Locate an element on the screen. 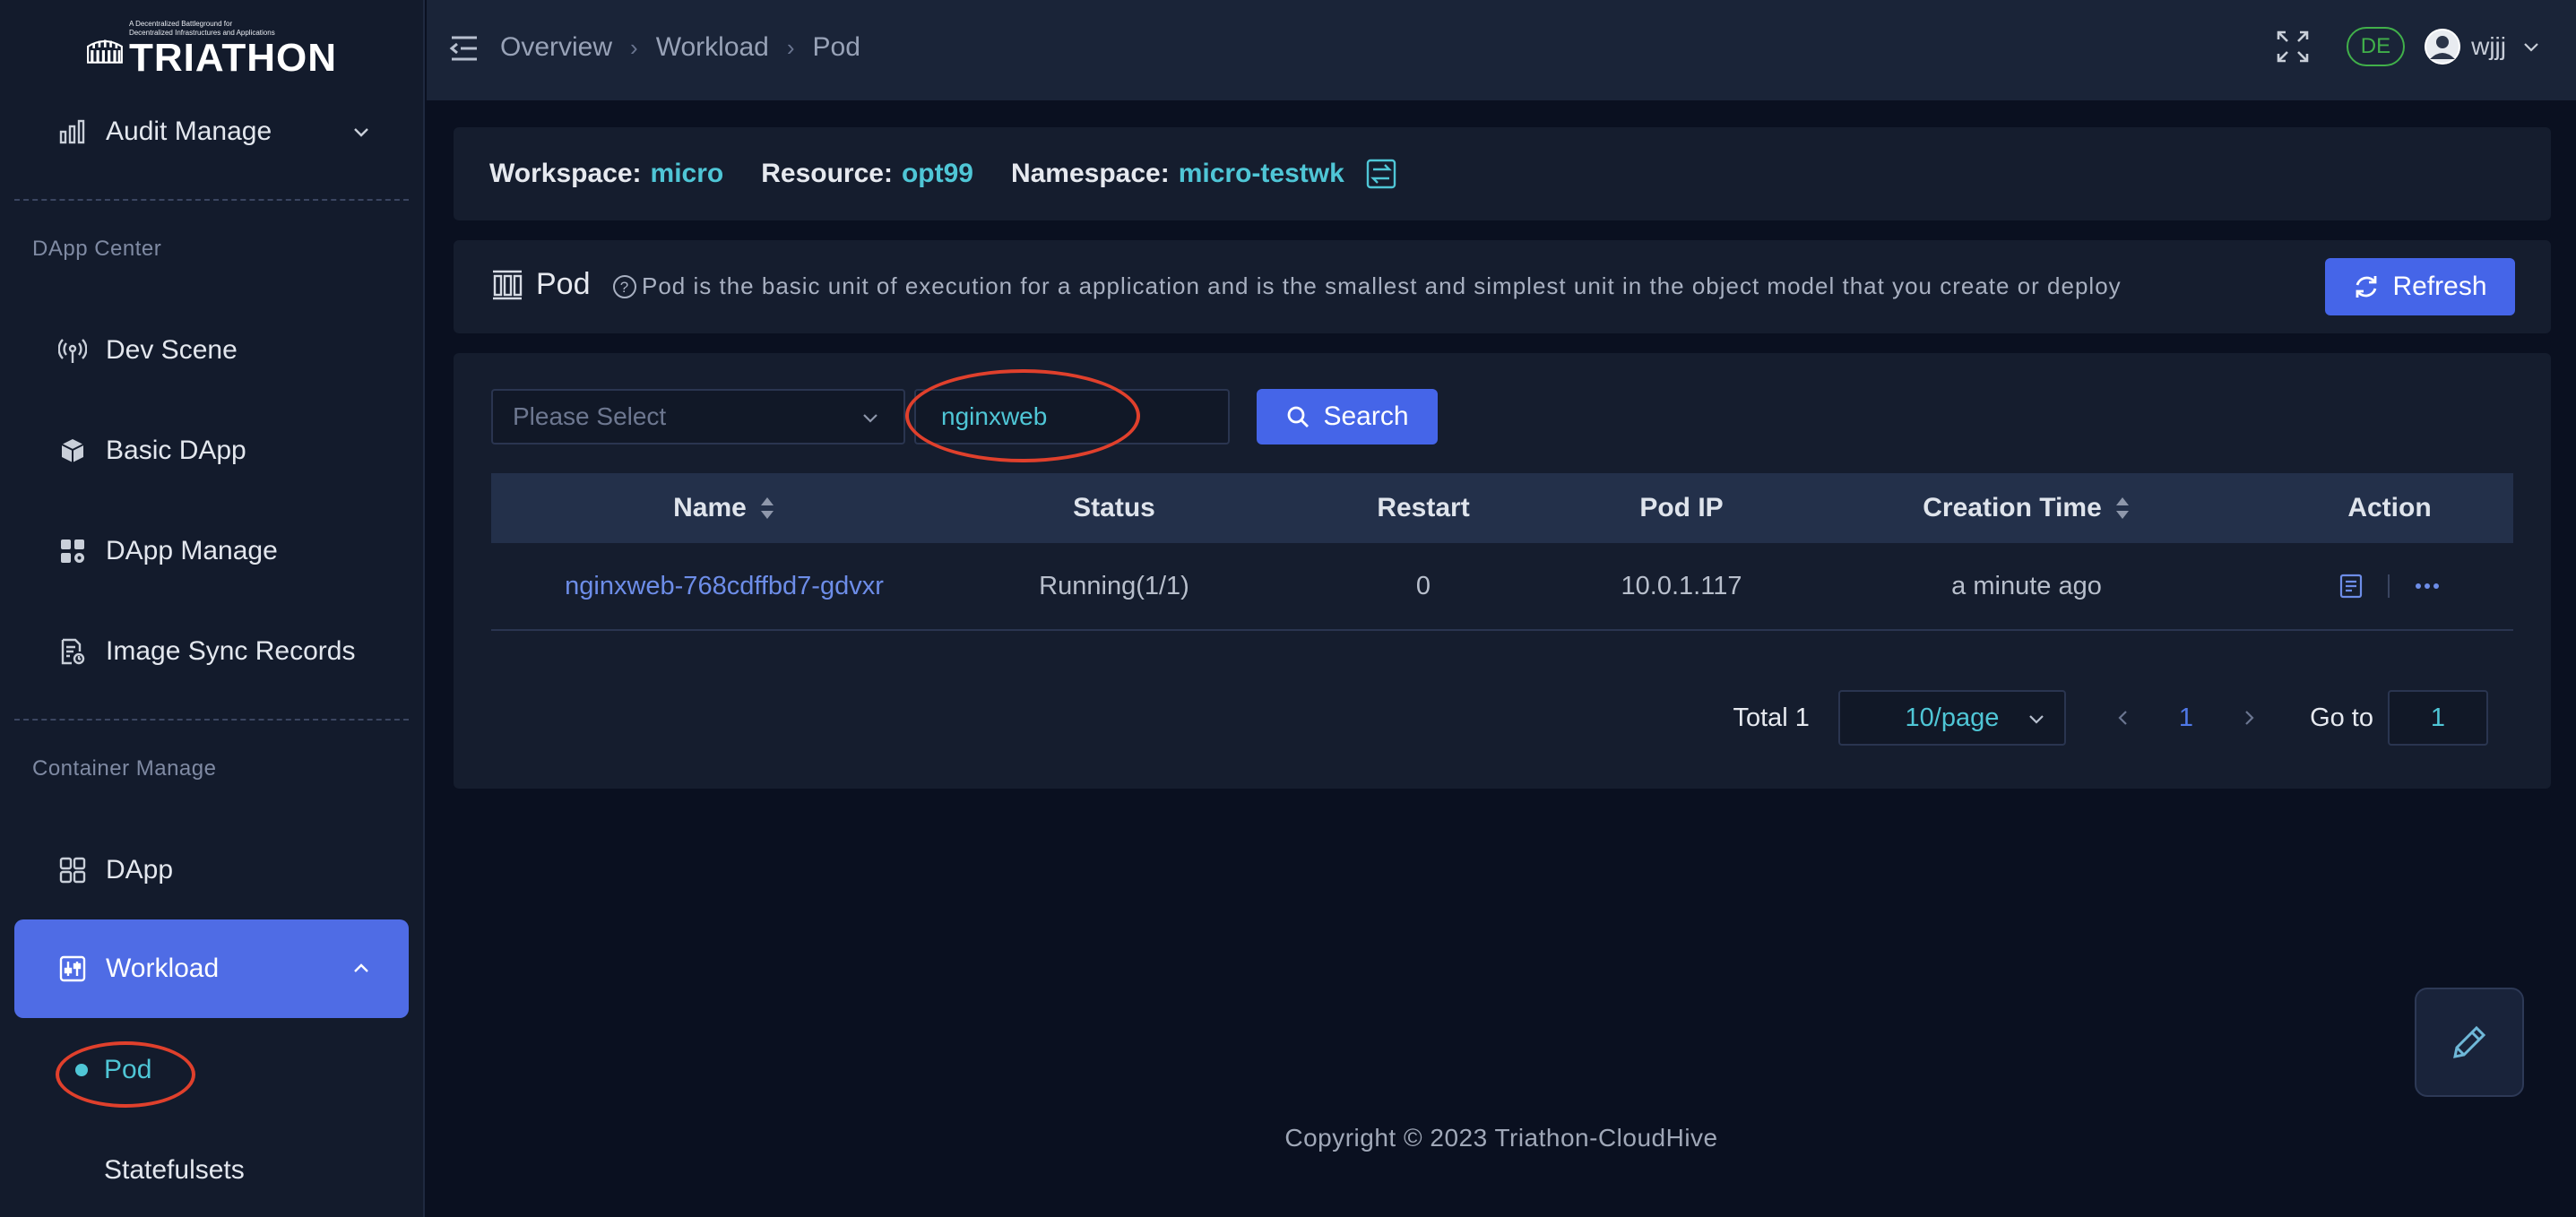 The width and height of the screenshot is (2576, 1217). search-icon is located at coordinates (1299, 416).